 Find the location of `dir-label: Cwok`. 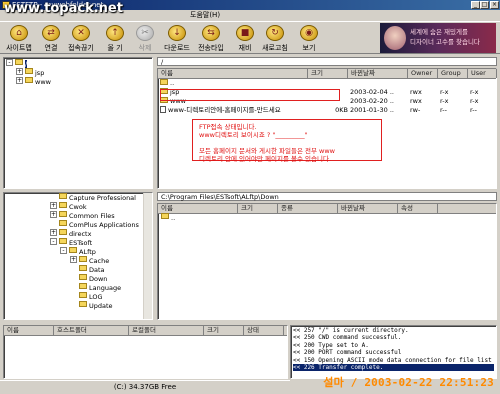

dir-label: Cwok is located at coordinates (78, 207).